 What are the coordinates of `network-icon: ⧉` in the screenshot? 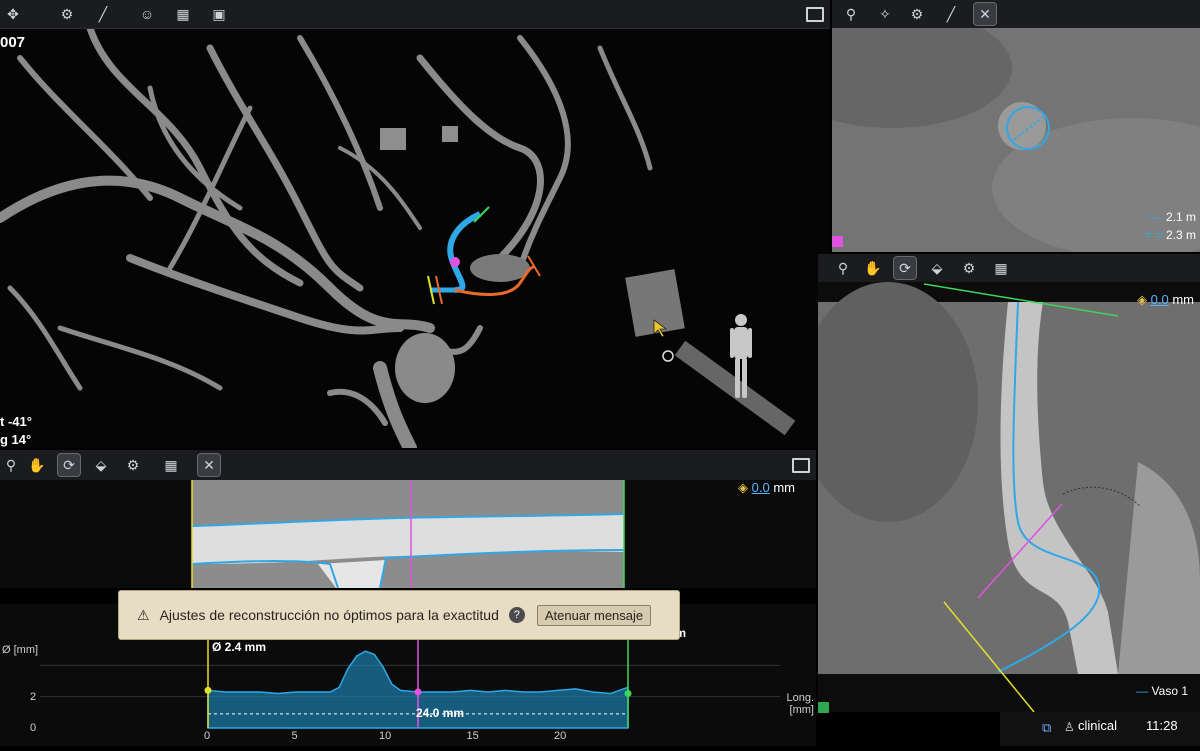 It's located at (1046, 728).